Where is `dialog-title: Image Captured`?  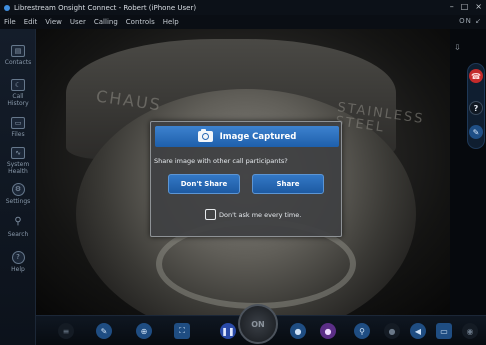
dialog-title: Image Captured is located at coordinates (258, 136).